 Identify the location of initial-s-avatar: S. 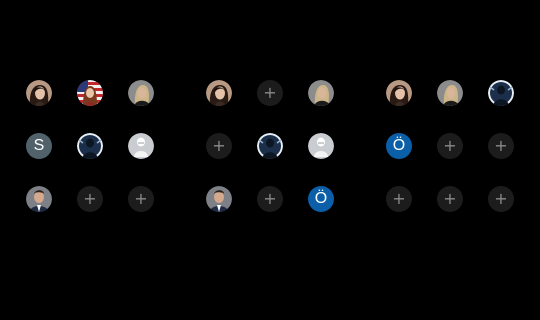
(39, 146).